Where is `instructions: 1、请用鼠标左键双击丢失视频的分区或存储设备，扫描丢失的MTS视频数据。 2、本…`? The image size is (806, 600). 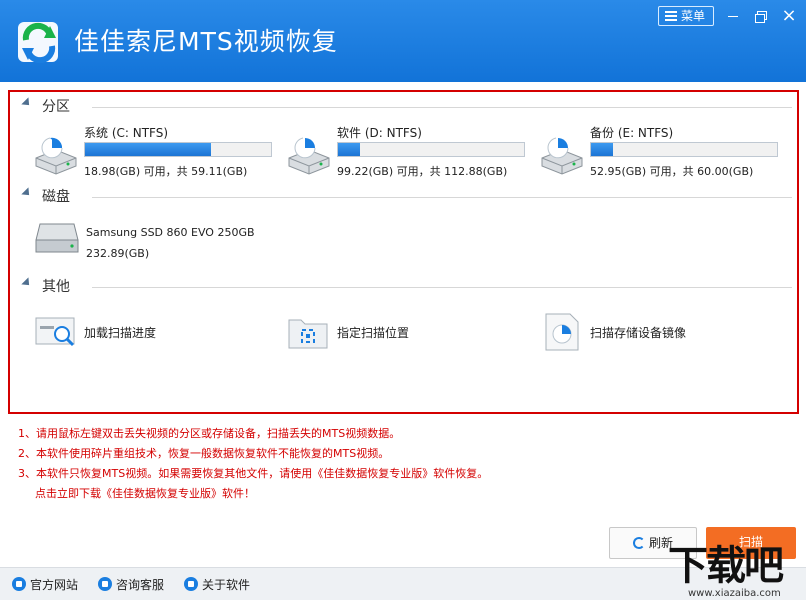
instructions: 1、请用鼠标左键双击丢失视频的分区或存储设备，扫描丢失的MTS视频数据。 2、本… is located at coordinates (253, 464).